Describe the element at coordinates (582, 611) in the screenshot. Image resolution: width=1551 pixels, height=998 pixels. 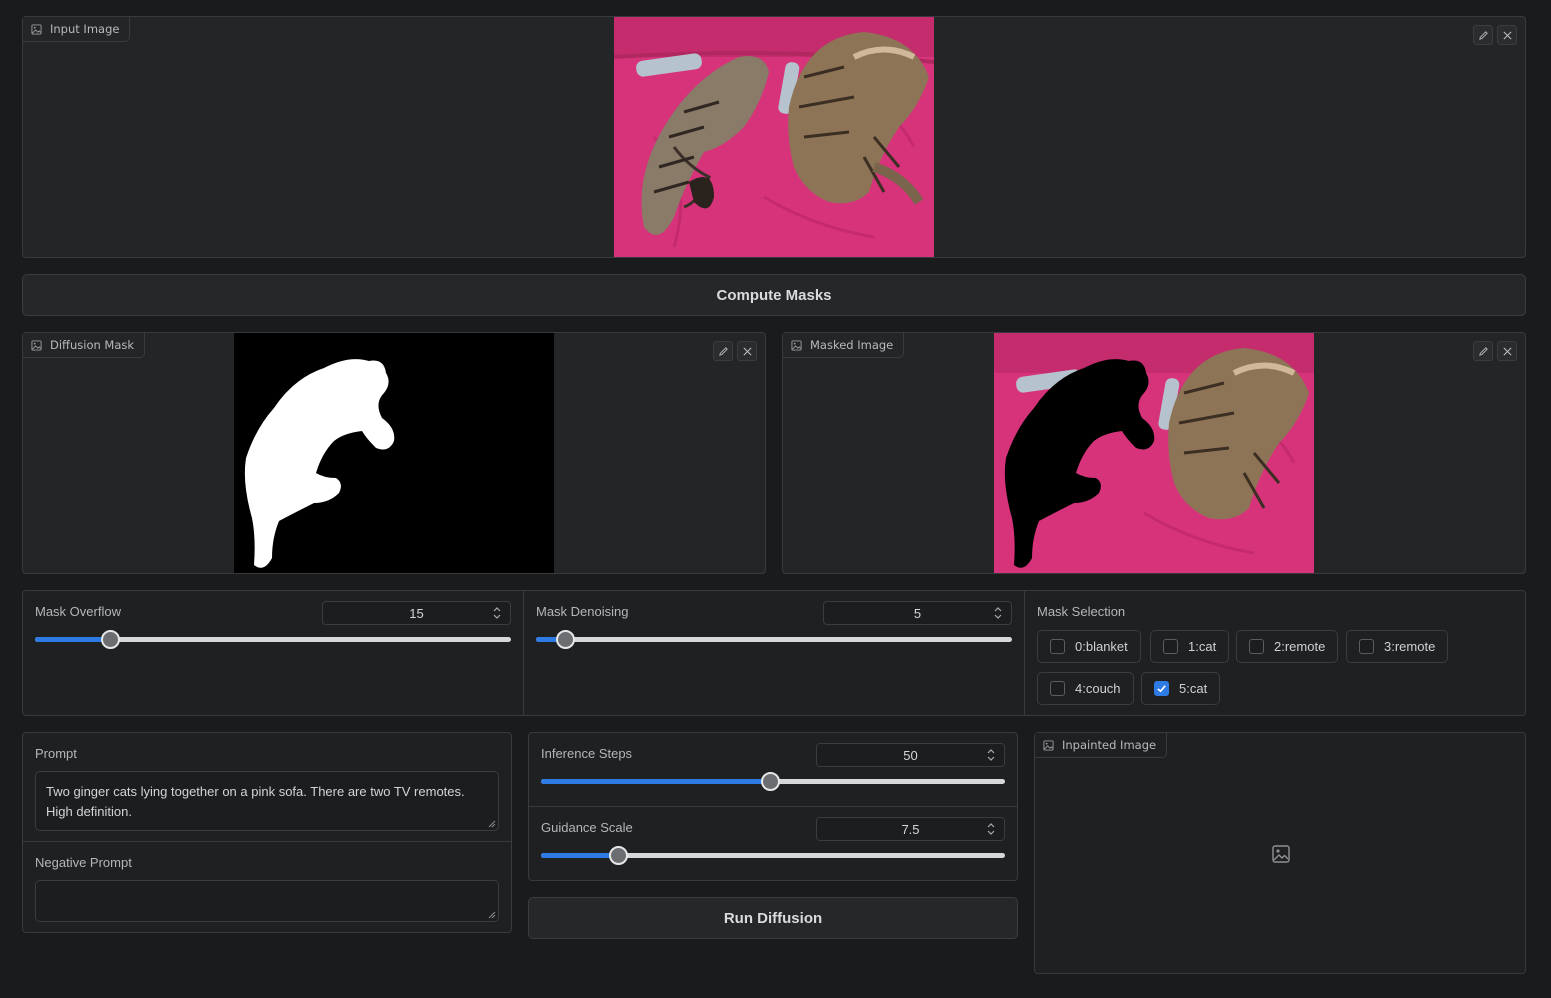
I see `mask-denoising-label: Mask Denoising` at that location.